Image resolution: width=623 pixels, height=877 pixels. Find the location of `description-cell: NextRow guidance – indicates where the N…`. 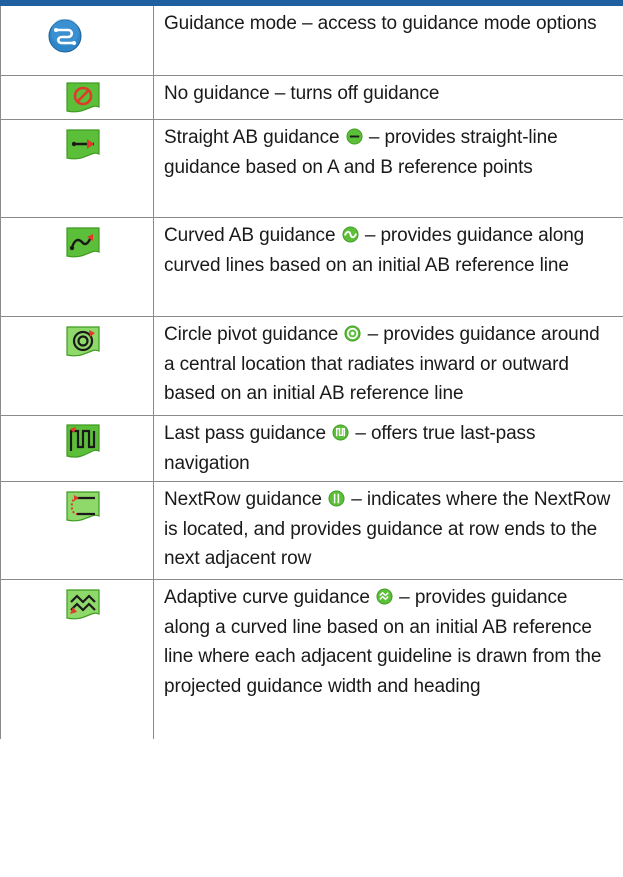

description-cell: NextRow guidance – indicates where the N… is located at coordinates (388, 530).